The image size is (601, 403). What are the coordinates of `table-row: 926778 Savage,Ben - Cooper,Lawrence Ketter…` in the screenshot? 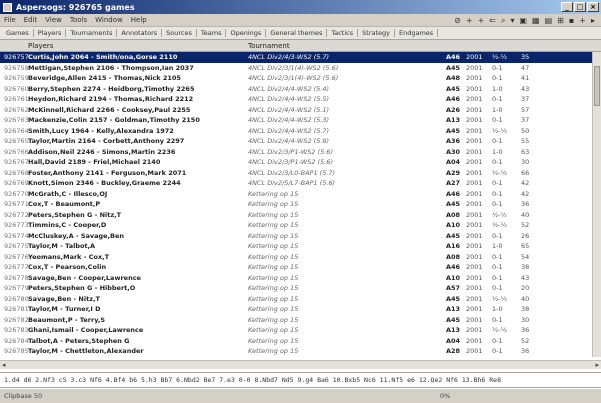 It's located at (296, 278).